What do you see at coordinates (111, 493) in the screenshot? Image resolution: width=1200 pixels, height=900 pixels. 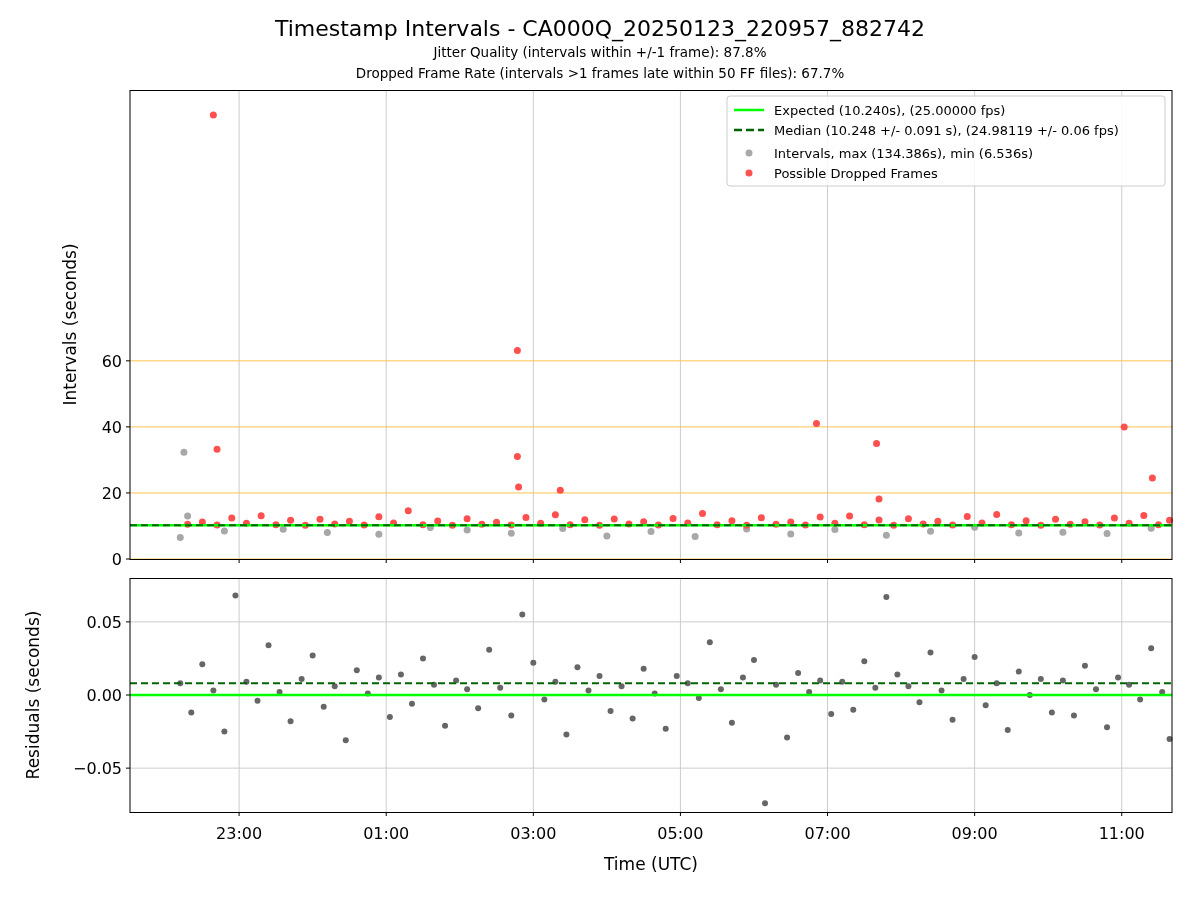 I see `tick-label: 20` at bounding box center [111, 493].